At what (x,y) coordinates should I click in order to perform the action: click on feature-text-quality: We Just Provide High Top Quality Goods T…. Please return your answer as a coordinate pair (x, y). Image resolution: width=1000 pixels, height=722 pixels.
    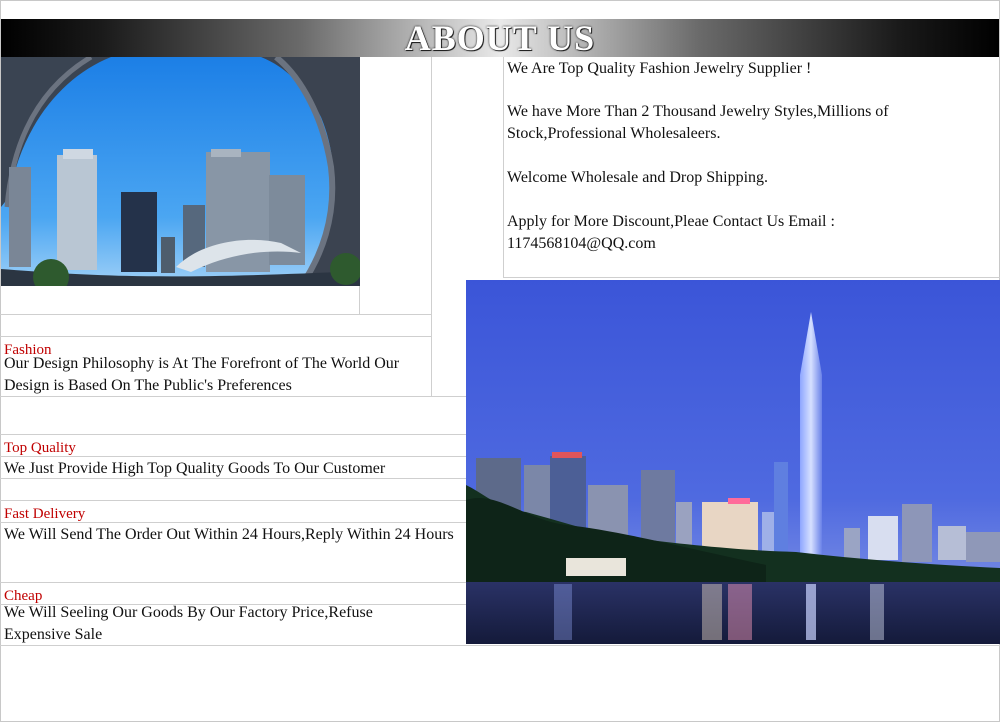
    Looking at the image, I should click on (195, 468).